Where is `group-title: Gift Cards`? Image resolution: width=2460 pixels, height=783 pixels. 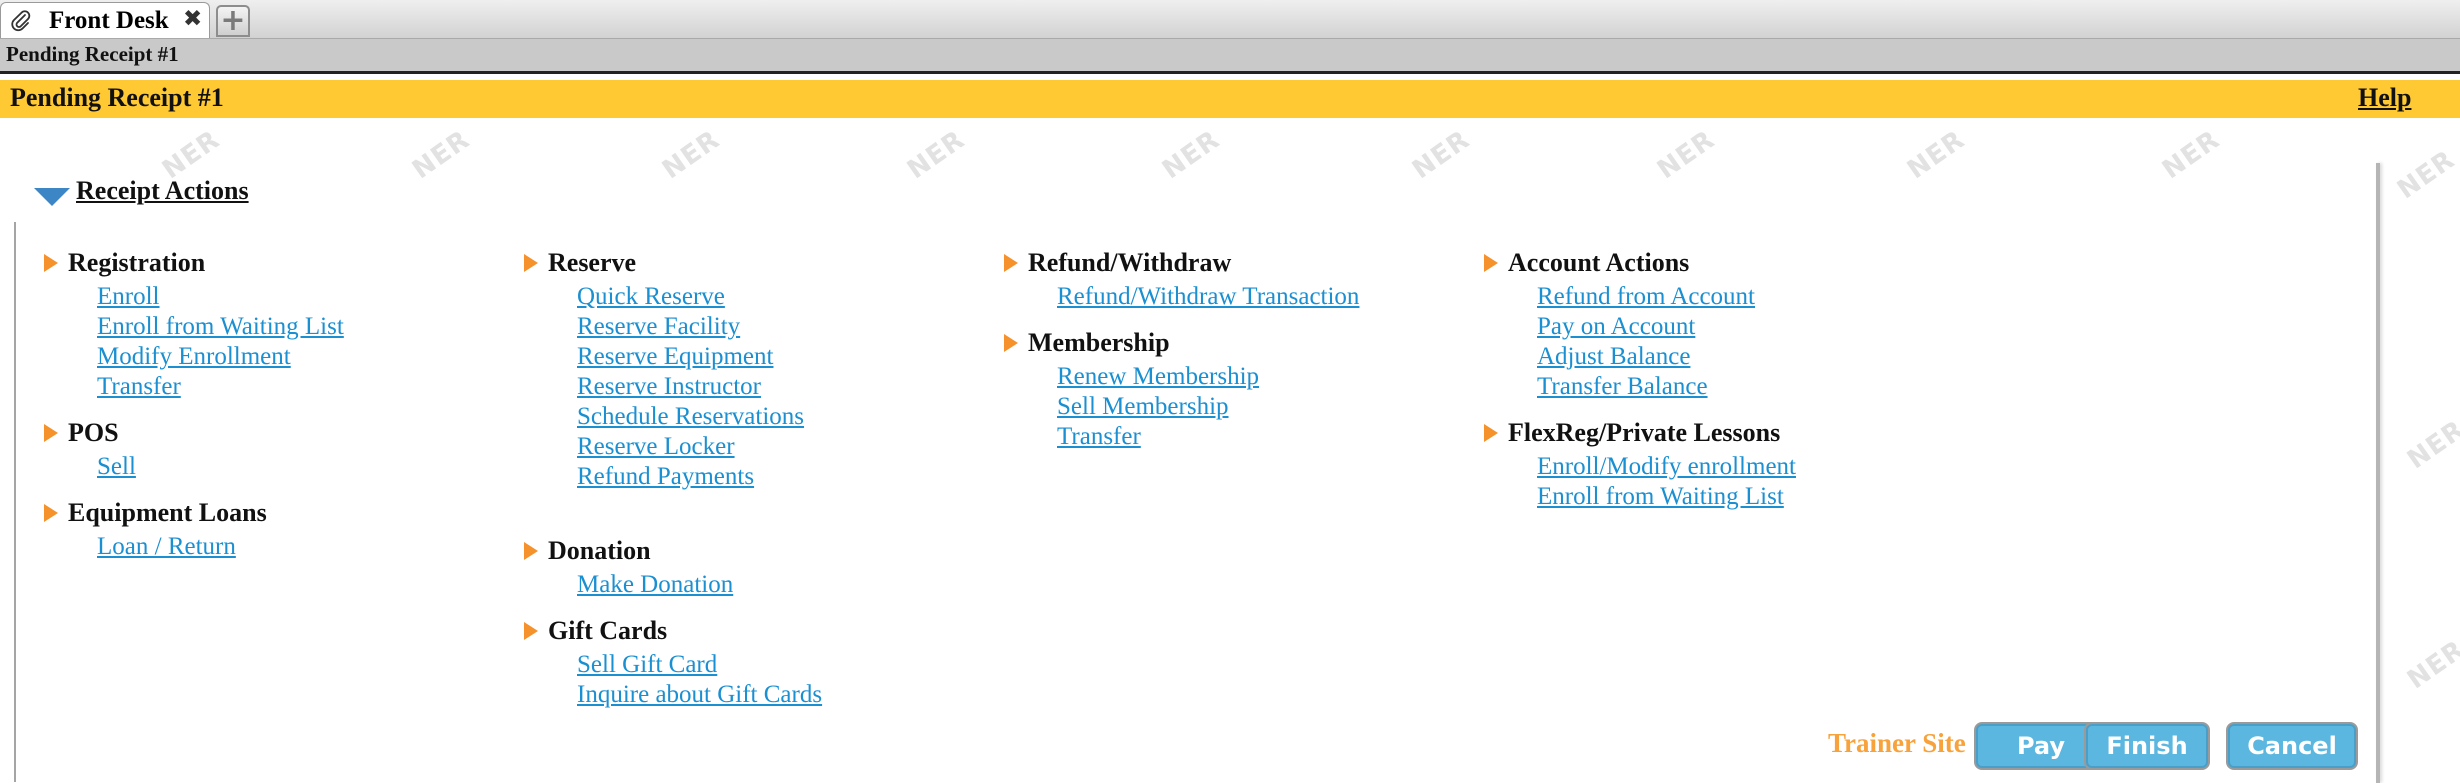
group-title: Gift Cards is located at coordinates (608, 630).